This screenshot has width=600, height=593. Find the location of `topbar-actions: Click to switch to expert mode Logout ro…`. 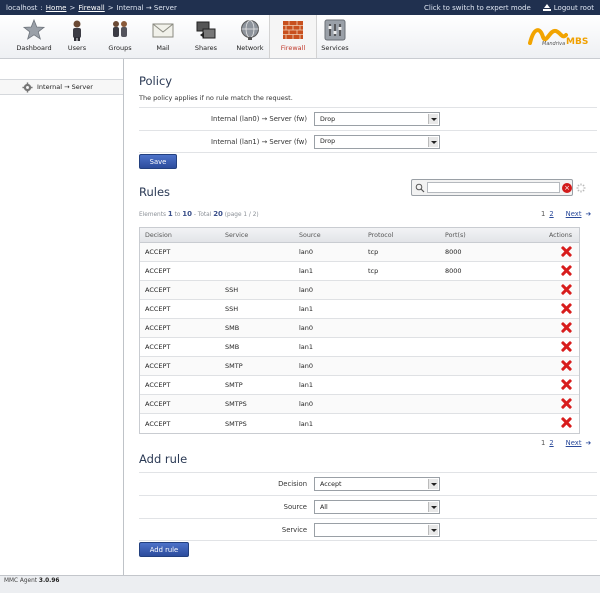

topbar-actions: Click to switch to expert mode Logout ro… is located at coordinates (509, 8).